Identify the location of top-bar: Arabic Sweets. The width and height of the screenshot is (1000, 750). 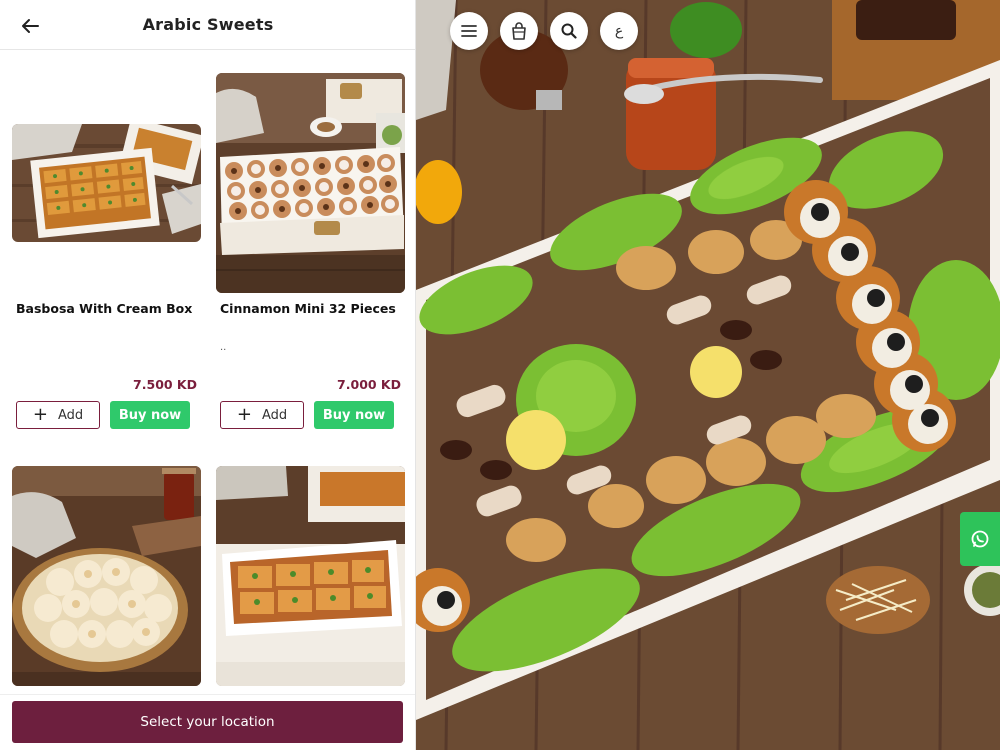
(207, 25).